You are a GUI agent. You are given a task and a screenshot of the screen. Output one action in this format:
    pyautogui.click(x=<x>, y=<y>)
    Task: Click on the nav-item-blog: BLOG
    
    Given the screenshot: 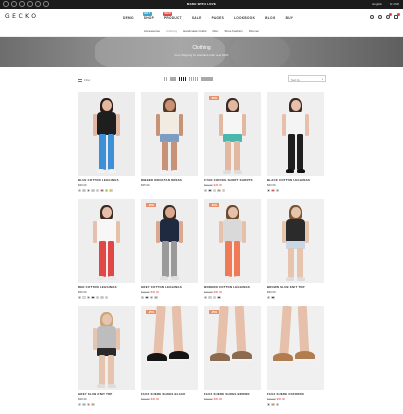 What is the action you would take?
    pyautogui.click(x=270, y=18)
    